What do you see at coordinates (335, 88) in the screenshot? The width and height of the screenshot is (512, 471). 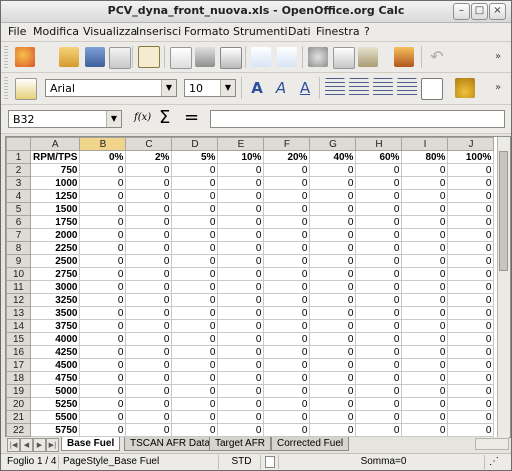 I see `align-left-icon` at bounding box center [335, 88].